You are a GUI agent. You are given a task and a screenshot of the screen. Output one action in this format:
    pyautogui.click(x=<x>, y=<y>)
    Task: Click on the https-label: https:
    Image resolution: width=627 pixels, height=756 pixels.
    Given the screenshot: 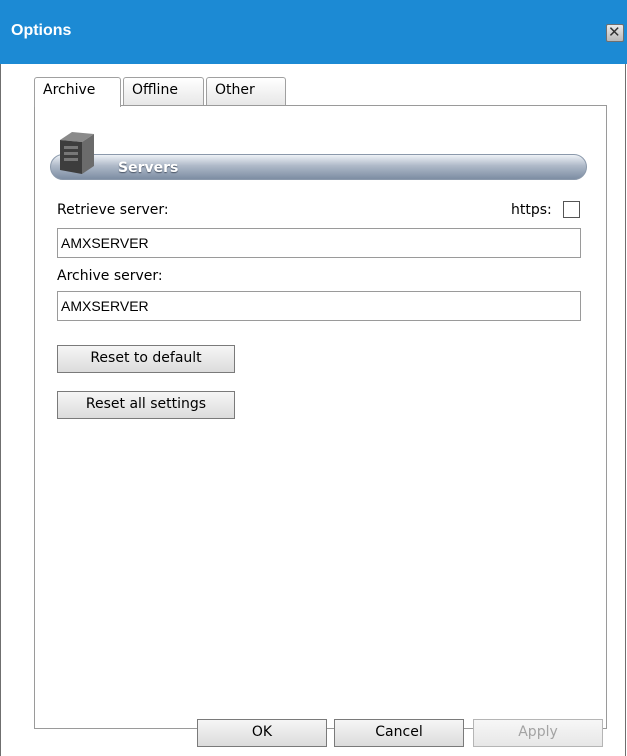 What is the action you would take?
    pyautogui.click(x=531, y=210)
    